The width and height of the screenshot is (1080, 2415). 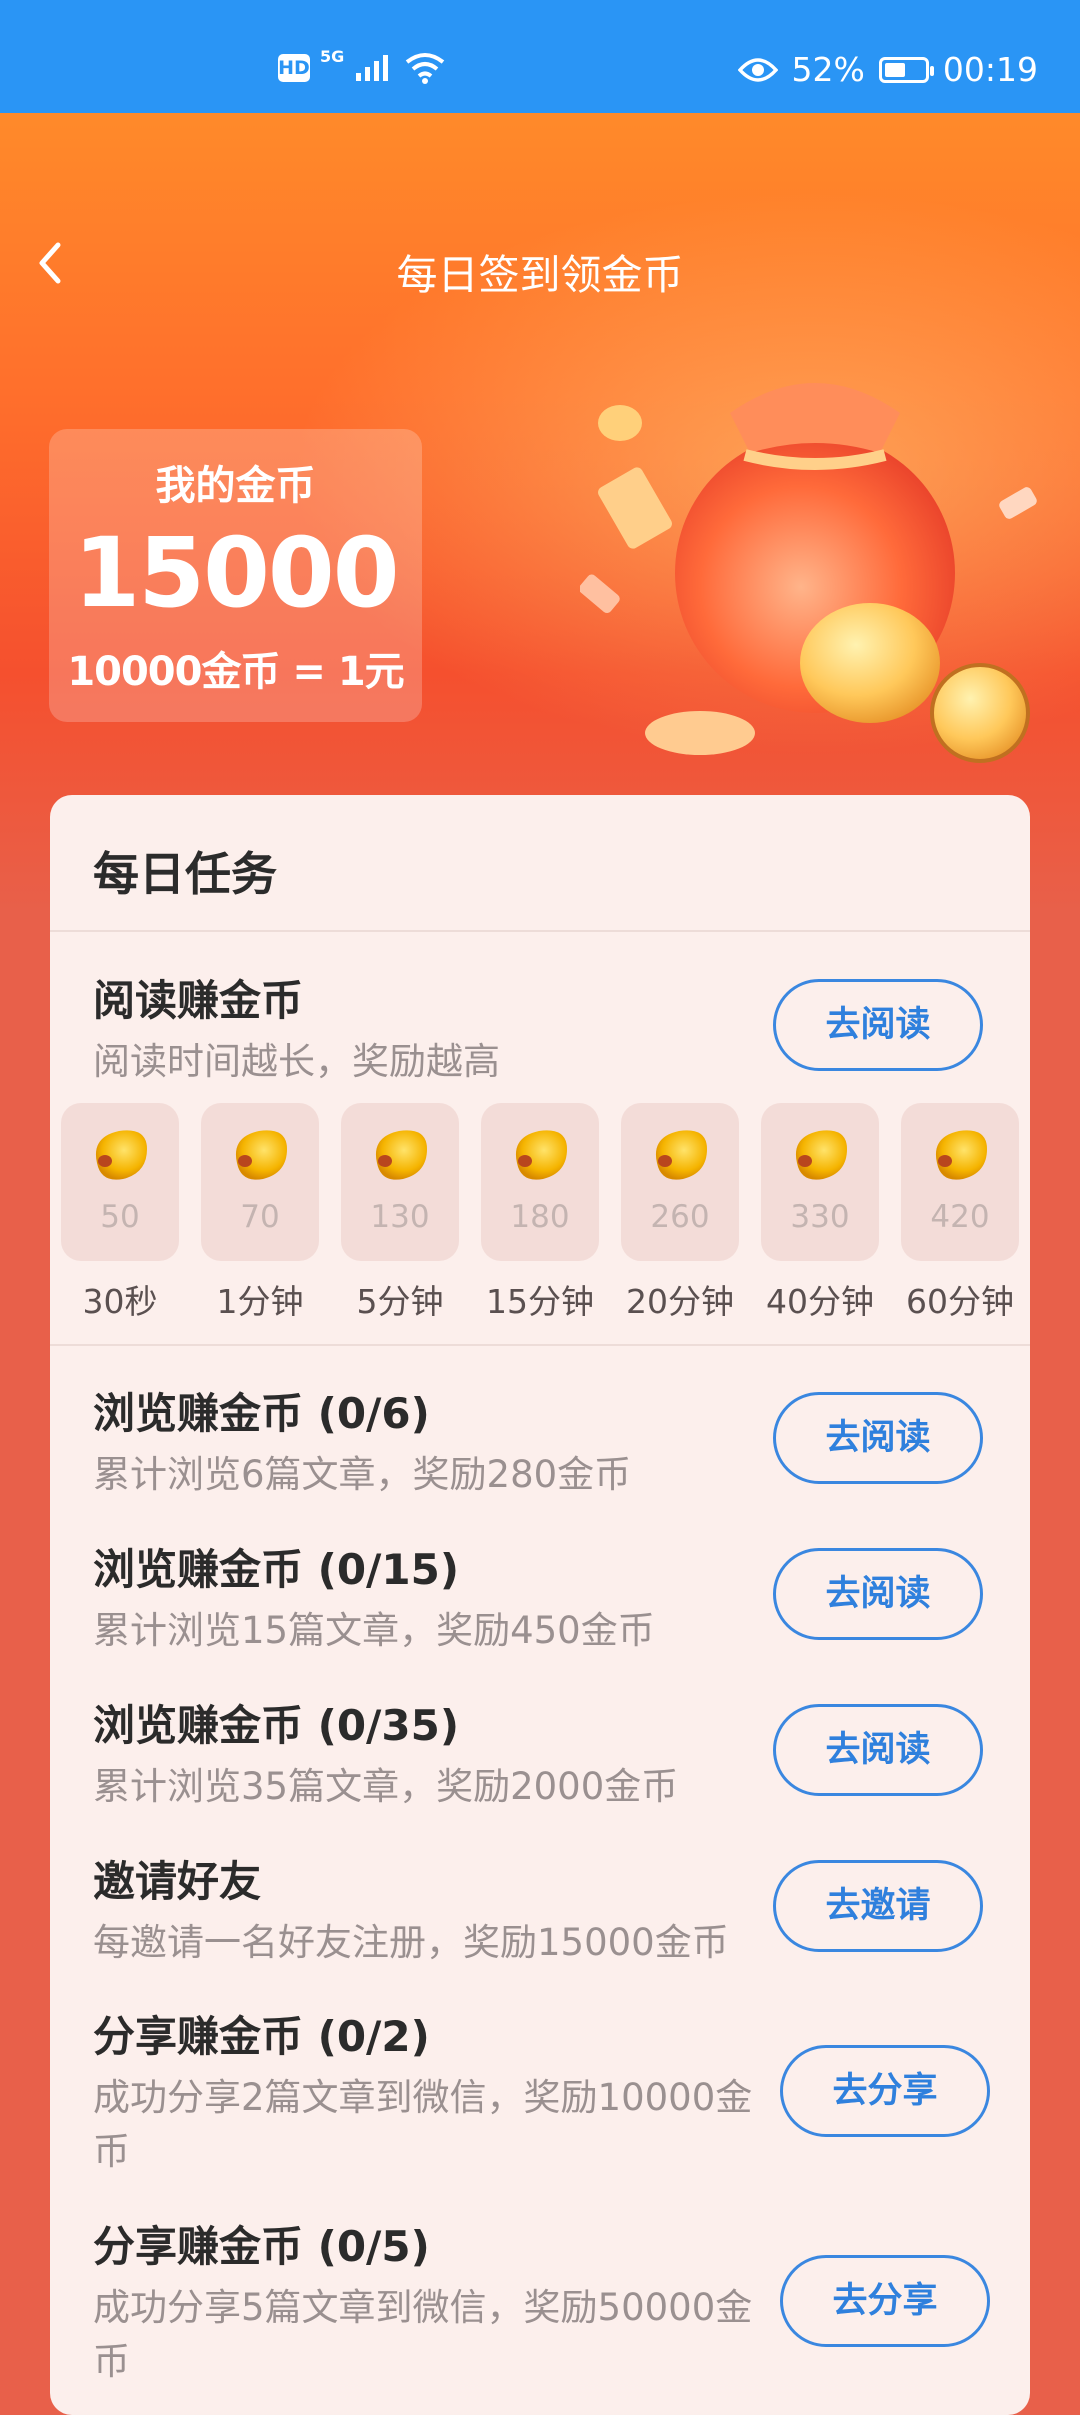 I want to click on reading-step: 130 5分钟, so click(x=400, y=1213).